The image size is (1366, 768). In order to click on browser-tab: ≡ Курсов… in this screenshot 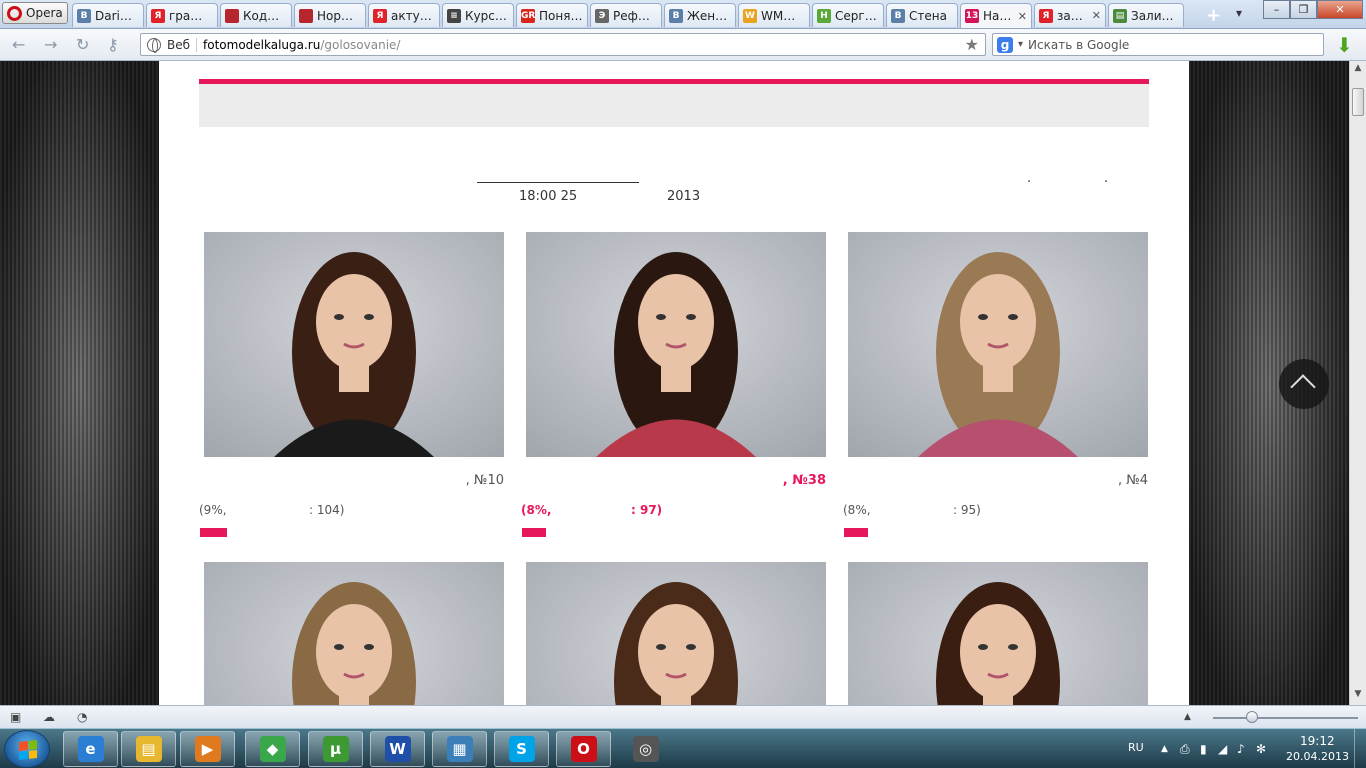, I will do `click(478, 15)`.